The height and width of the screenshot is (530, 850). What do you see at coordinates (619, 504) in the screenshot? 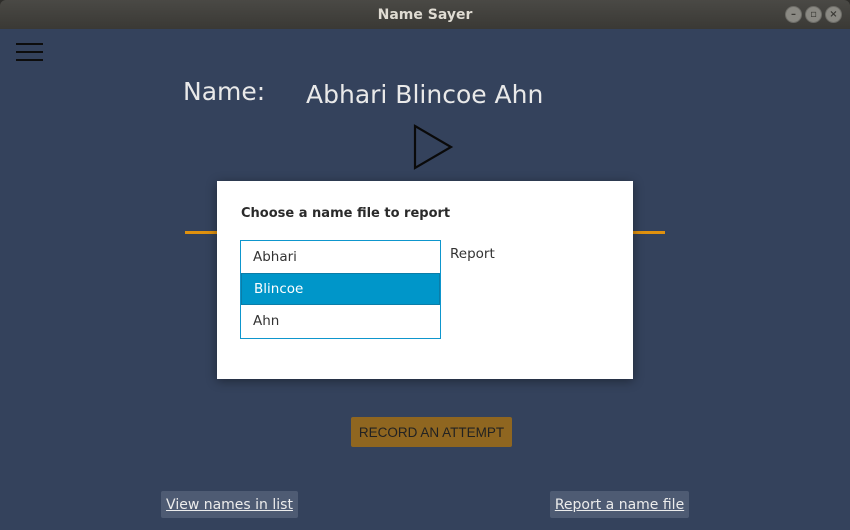
I see `report-name-file-button: Report a name file` at bounding box center [619, 504].